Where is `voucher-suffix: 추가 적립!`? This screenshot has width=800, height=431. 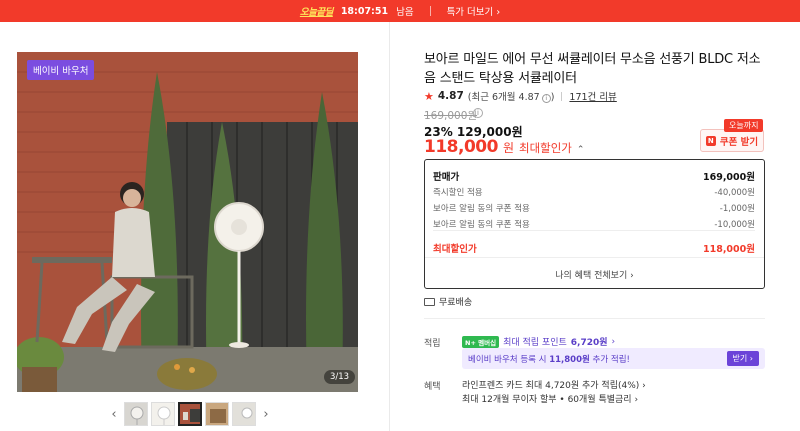 voucher-suffix: 추가 적립! is located at coordinates (611, 359).